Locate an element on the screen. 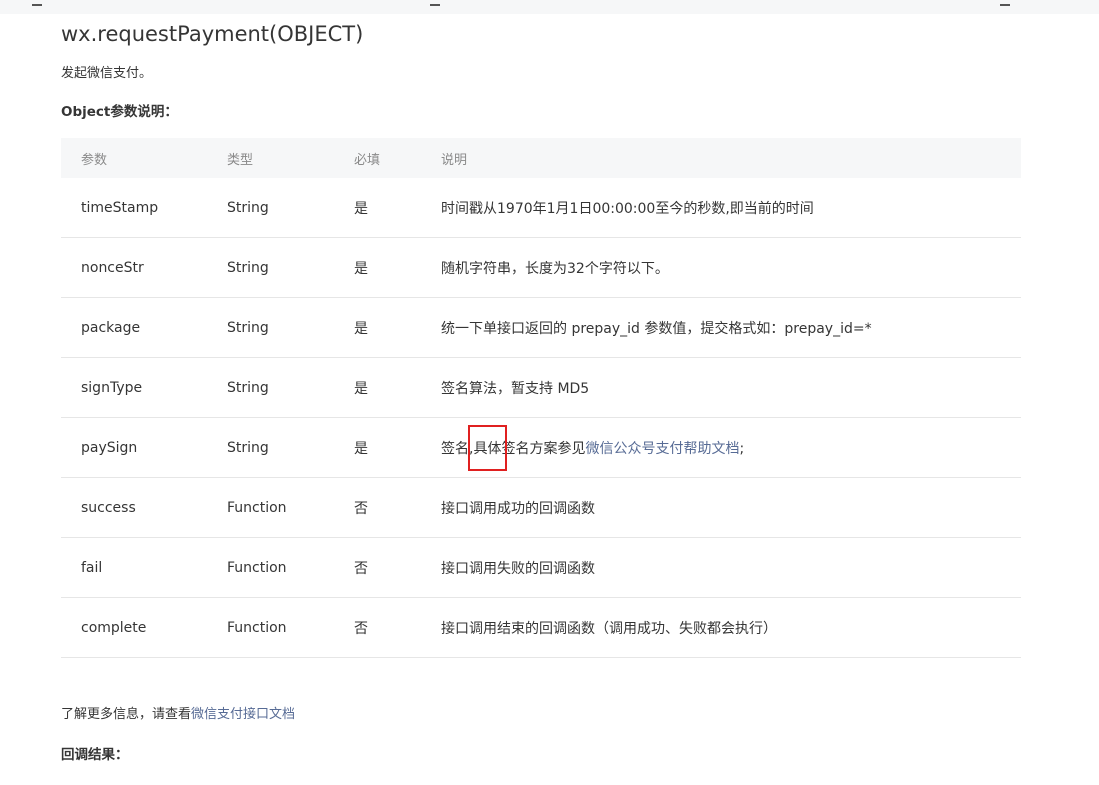  param-name: nonceStr is located at coordinates (134, 267).